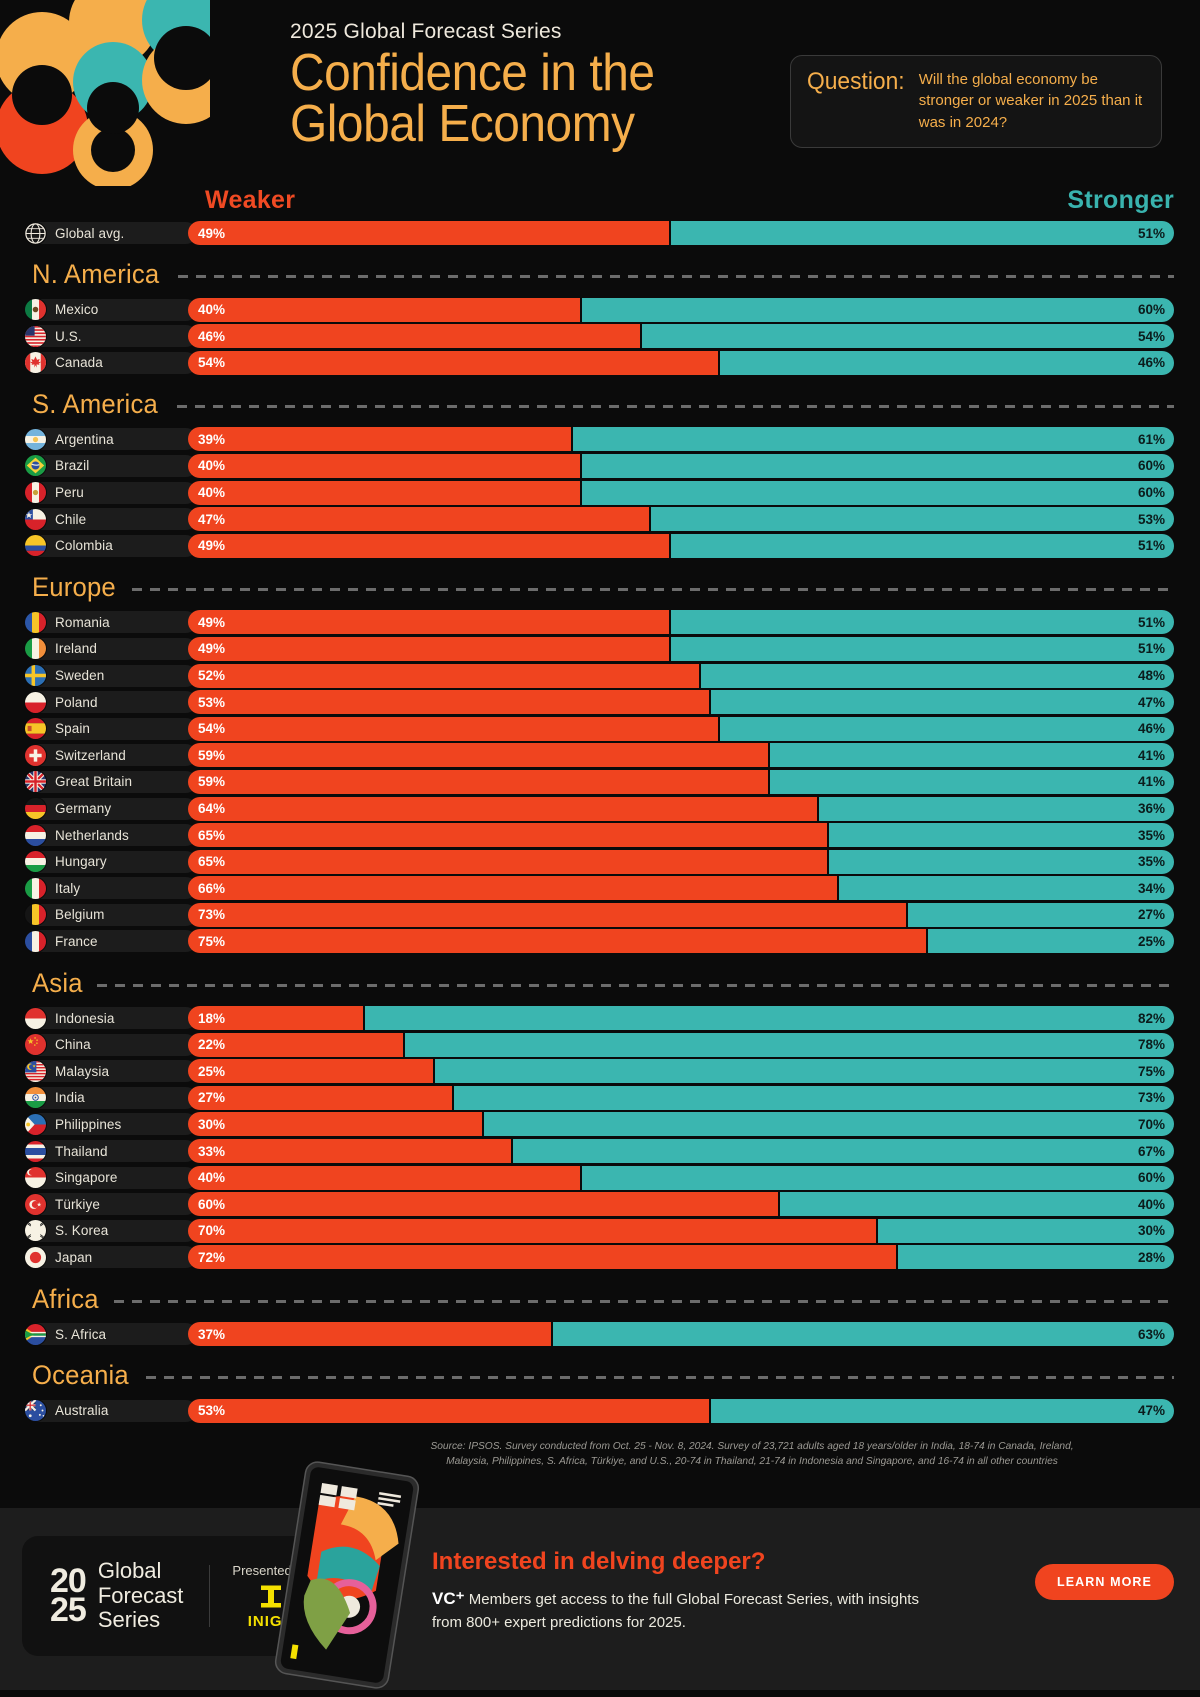 Image resolution: width=1200 pixels, height=1697 pixels. Describe the element at coordinates (600, 941) in the screenshot. I see `table-row: France 75% 25%` at that location.